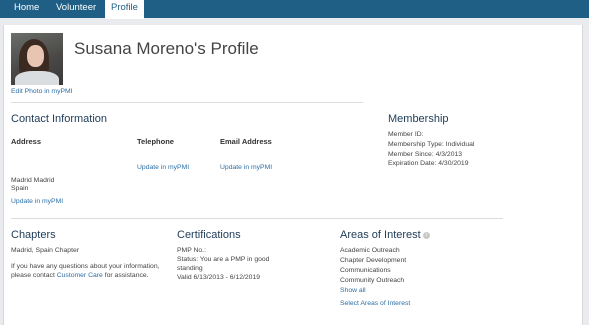 This screenshot has height=325, width=589. What do you see at coordinates (45, 250) in the screenshot?
I see `chapter-name: Madrid, Spain Chapter` at bounding box center [45, 250].